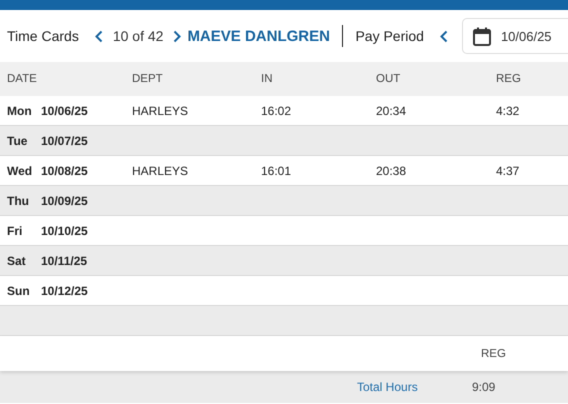 The image size is (568, 404). What do you see at coordinates (43, 36) in the screenshot?
I see `page-title: Time Cards` at bounding box center [43, 36].